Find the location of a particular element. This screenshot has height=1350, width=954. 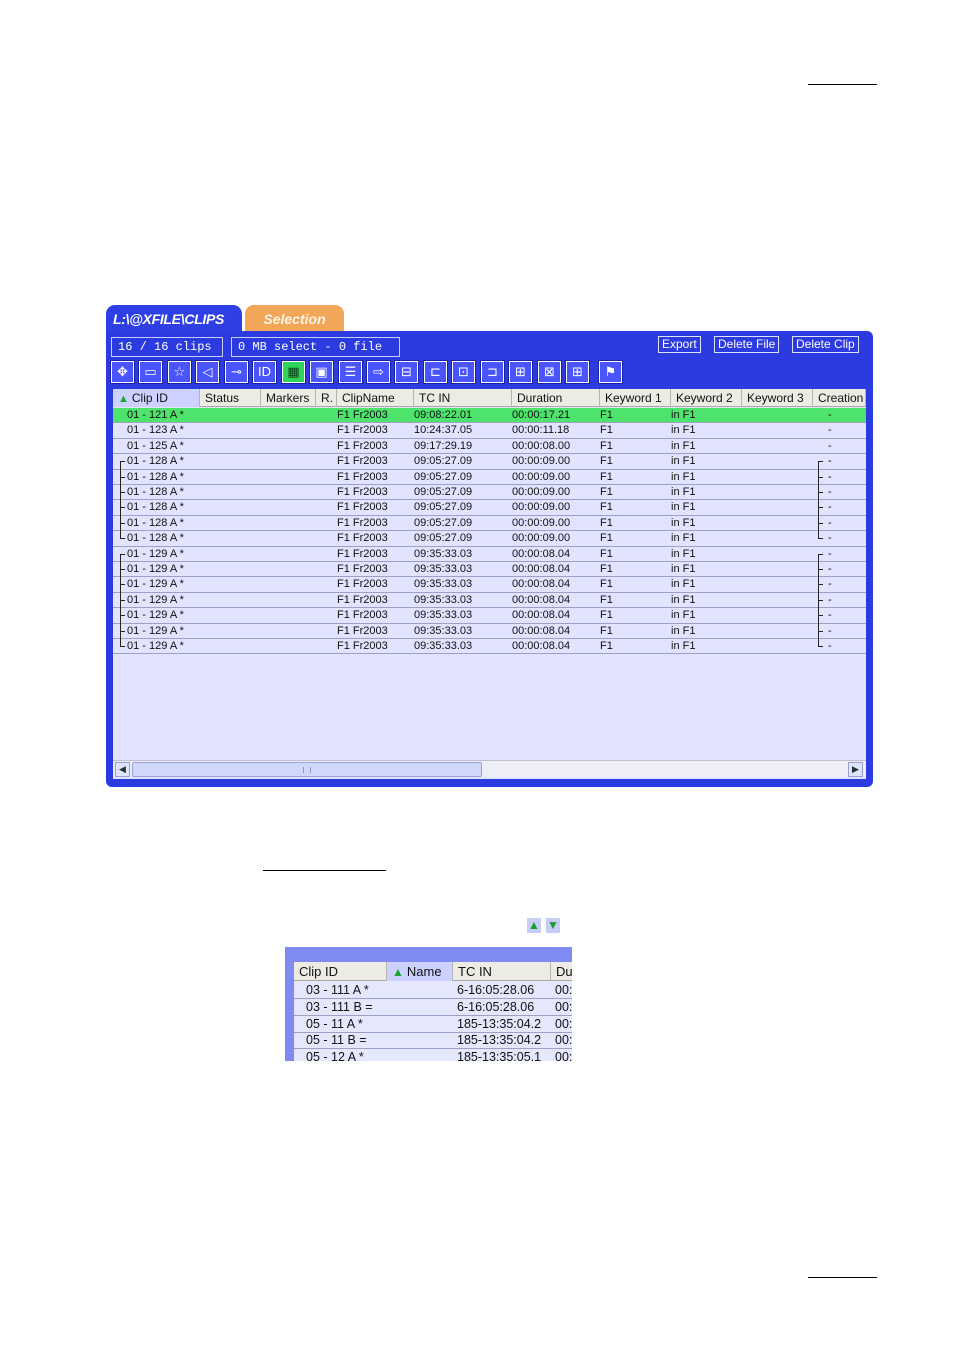

col-clipname: ClipName is located at coordinates (375, 398).